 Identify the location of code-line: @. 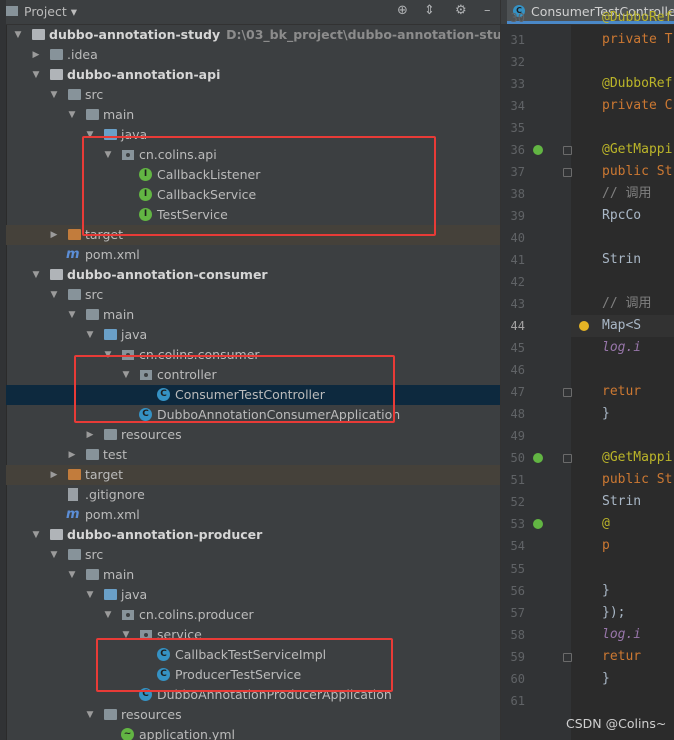
(606, 523).